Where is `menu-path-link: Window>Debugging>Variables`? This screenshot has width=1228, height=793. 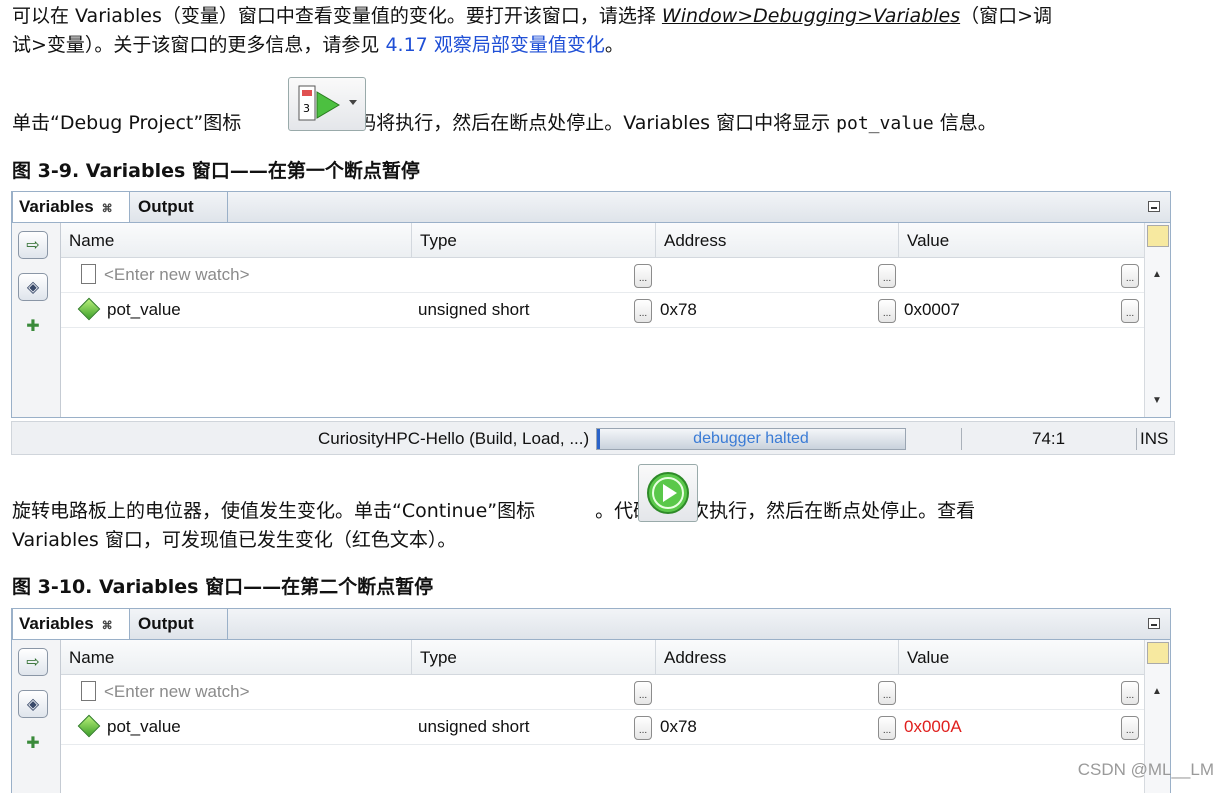 menu-path-link: Window>Debugging>Variables is located at coordinates (811, 16).